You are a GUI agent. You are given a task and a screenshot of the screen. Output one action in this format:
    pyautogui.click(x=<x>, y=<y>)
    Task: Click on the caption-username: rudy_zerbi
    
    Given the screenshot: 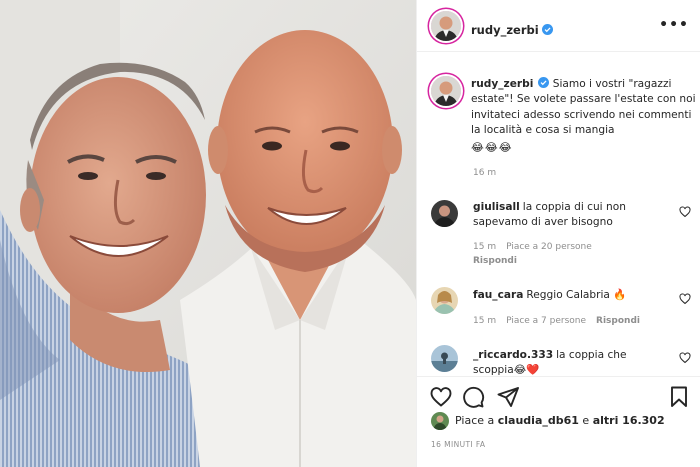 What is the action you would take?
    pyautogui.click(x=502, y=84)
    